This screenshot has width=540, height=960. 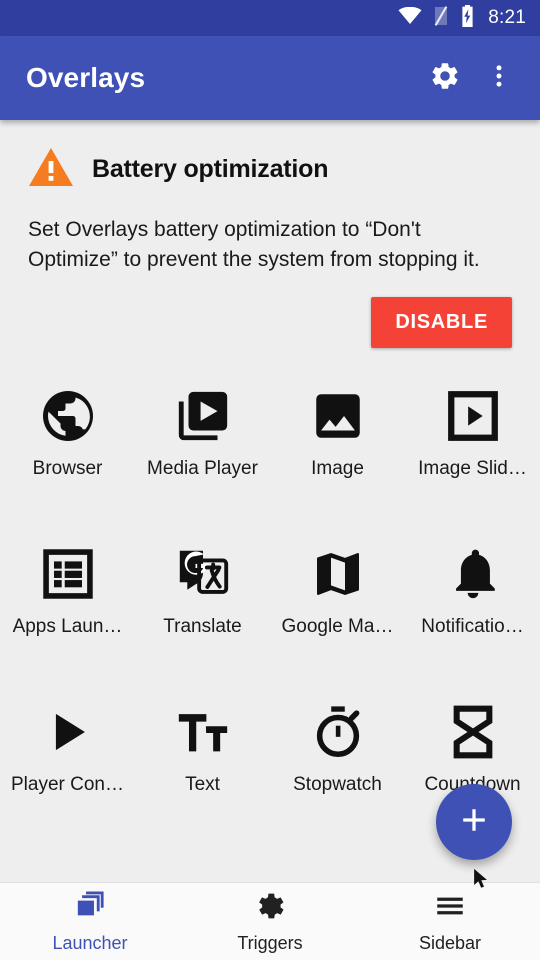 I want to click on grid-item-label: Translate, so click(x=202, y=626).